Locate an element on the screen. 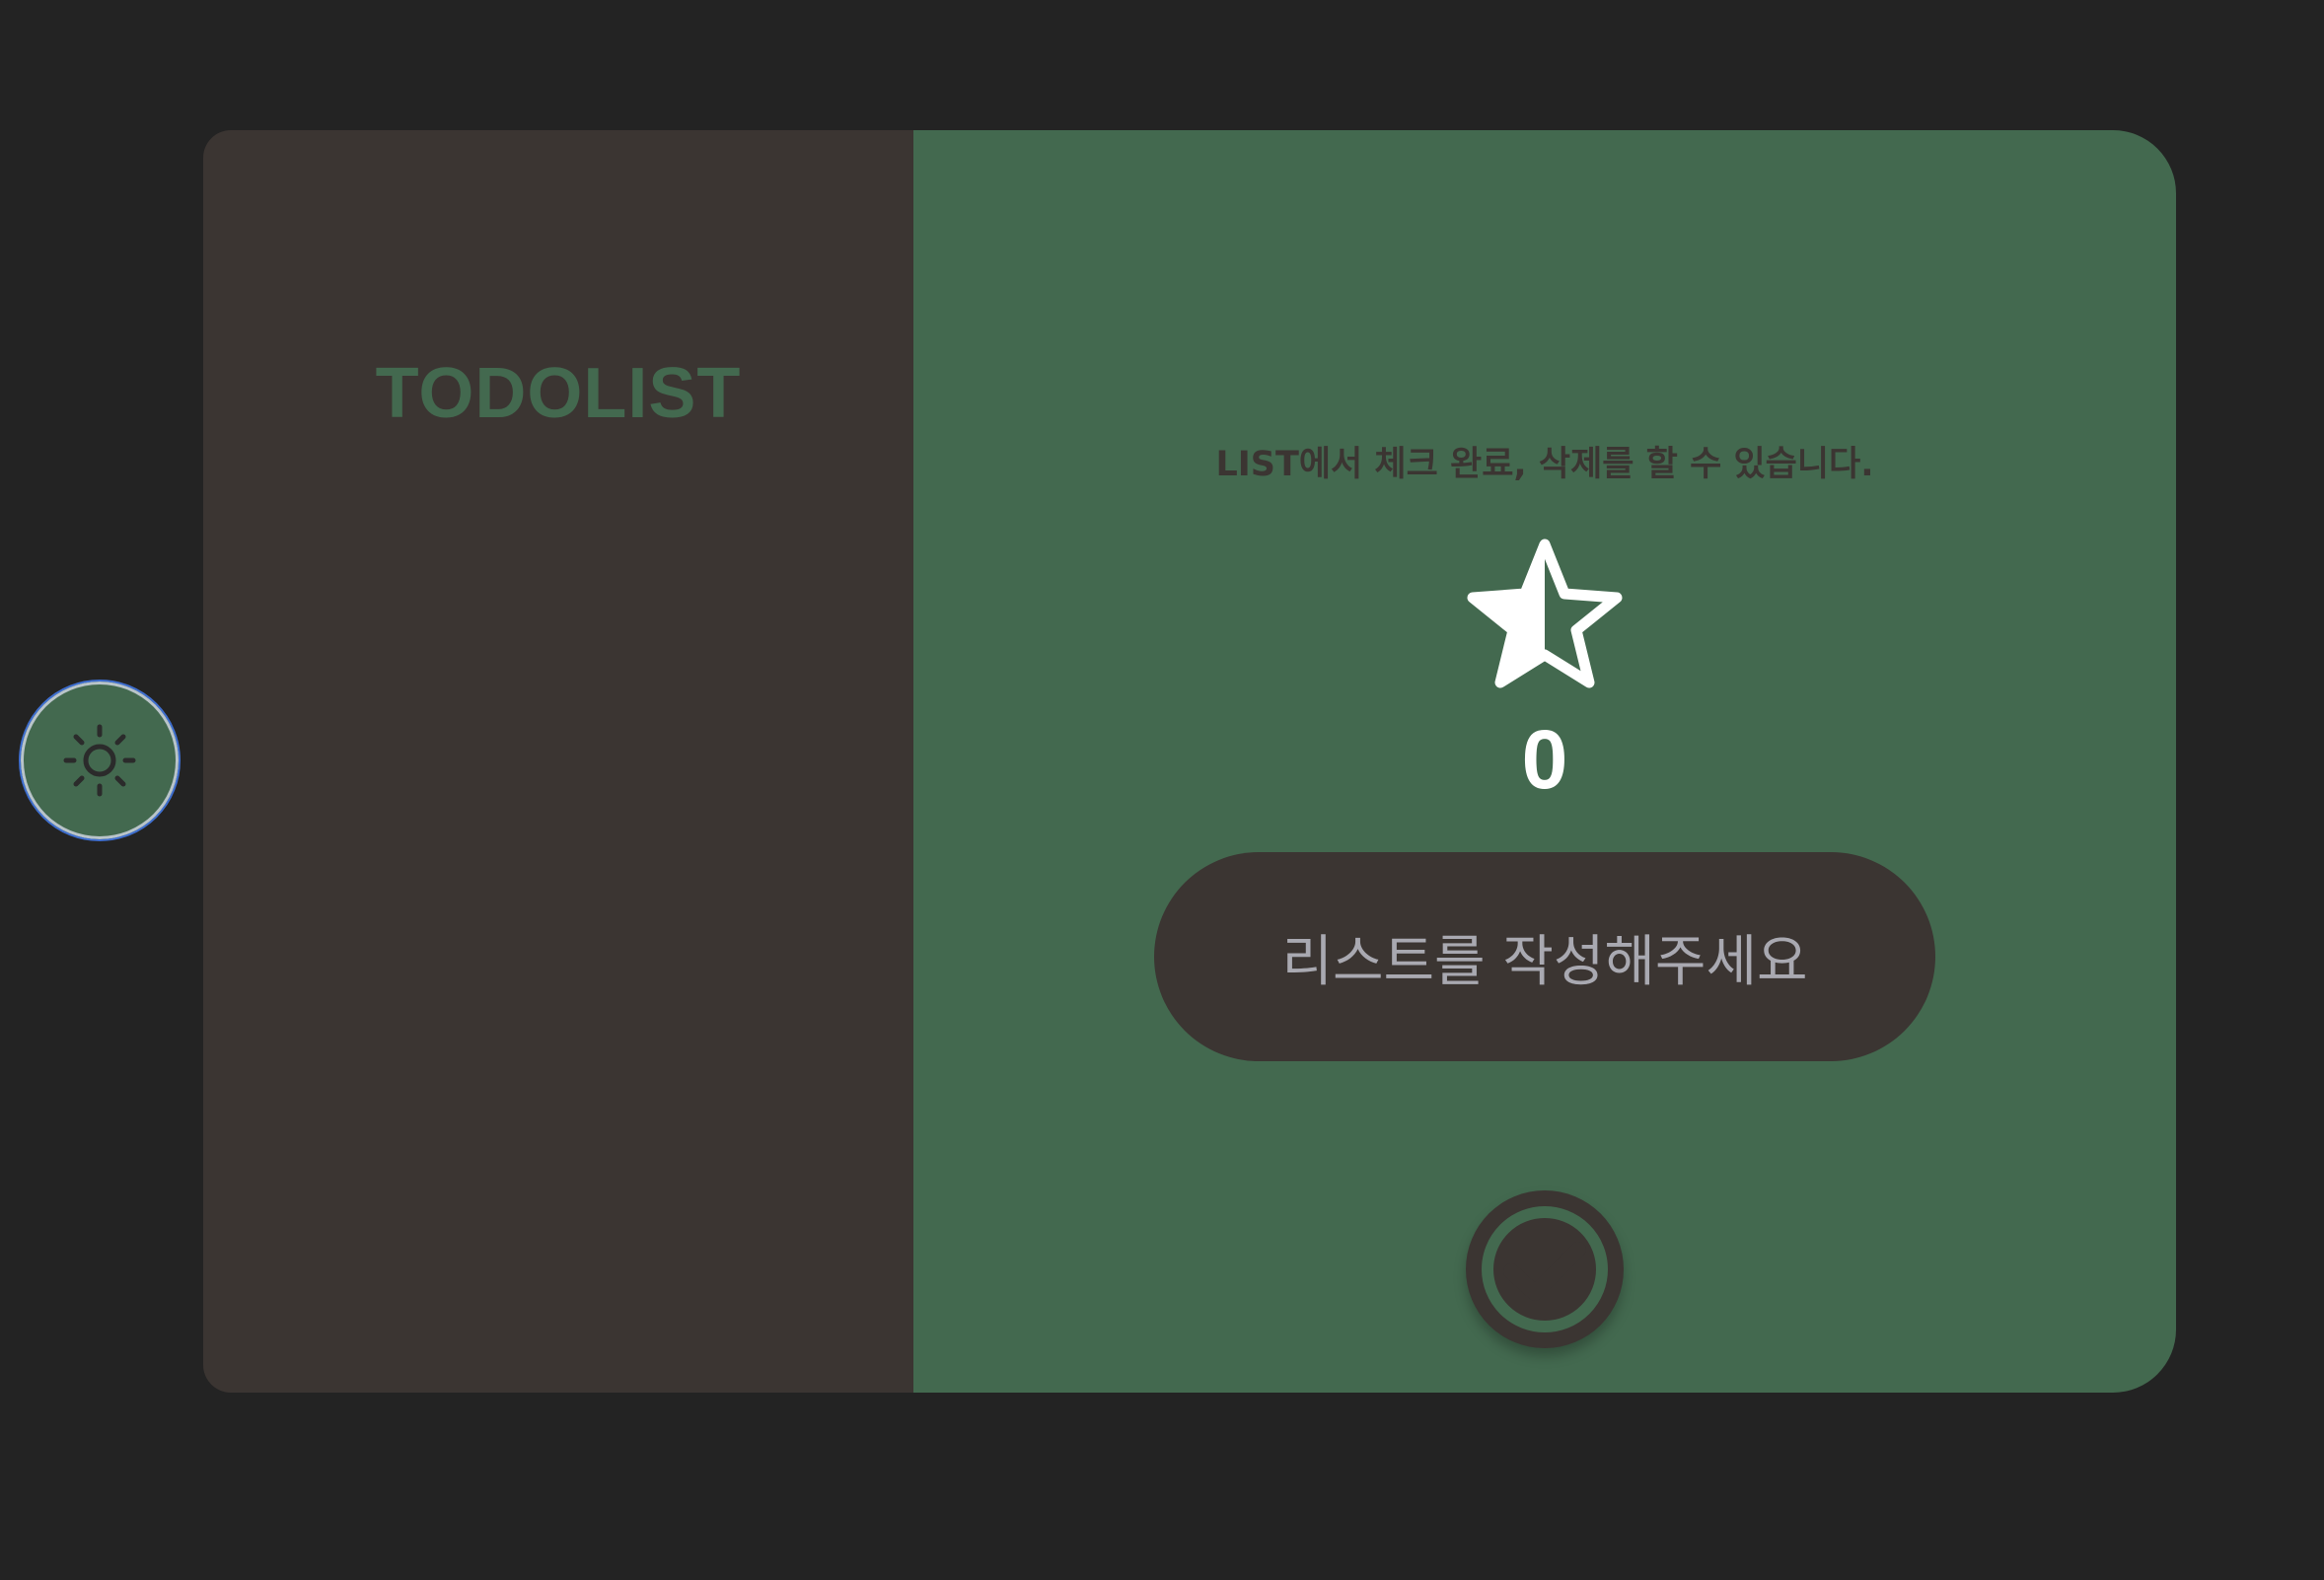 The width and height of the screenshot is (2324, 1580). hint-text: LIST에서 체크 완료, 삭제를 할 수 있습니다. is located at coordinates (1544, 465).